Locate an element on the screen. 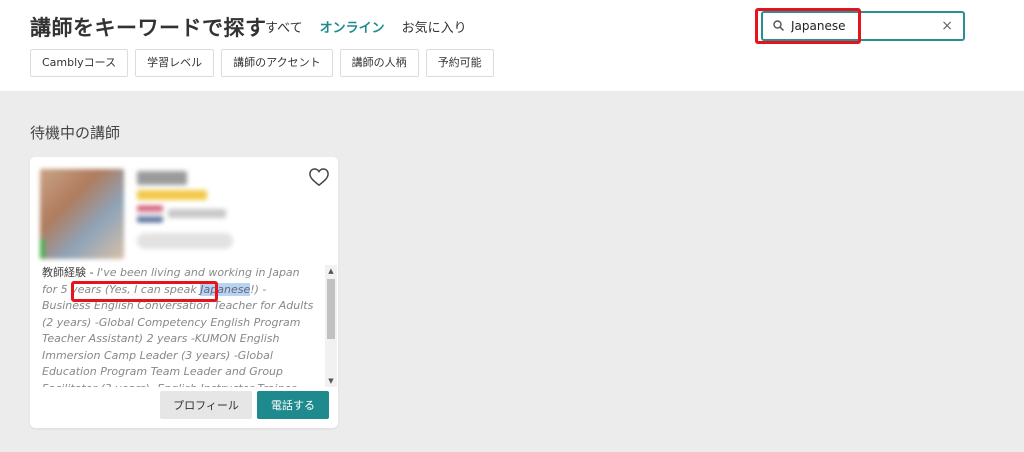 The width and height of the screenshot is (1024, 452). filter-bar: Camblyコース 学習レベル 講師のアクセント 講師の人柄 予約可能 is located at coordinates (265, 63).